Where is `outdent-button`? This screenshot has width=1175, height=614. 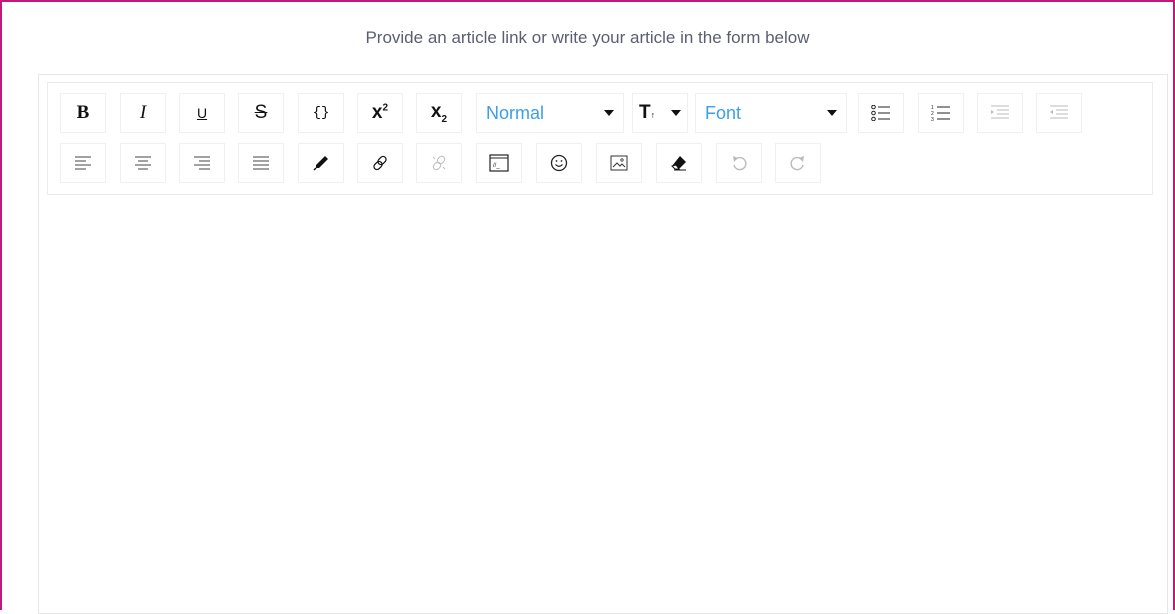 outdent-button is located at coordinates (1059, 113).